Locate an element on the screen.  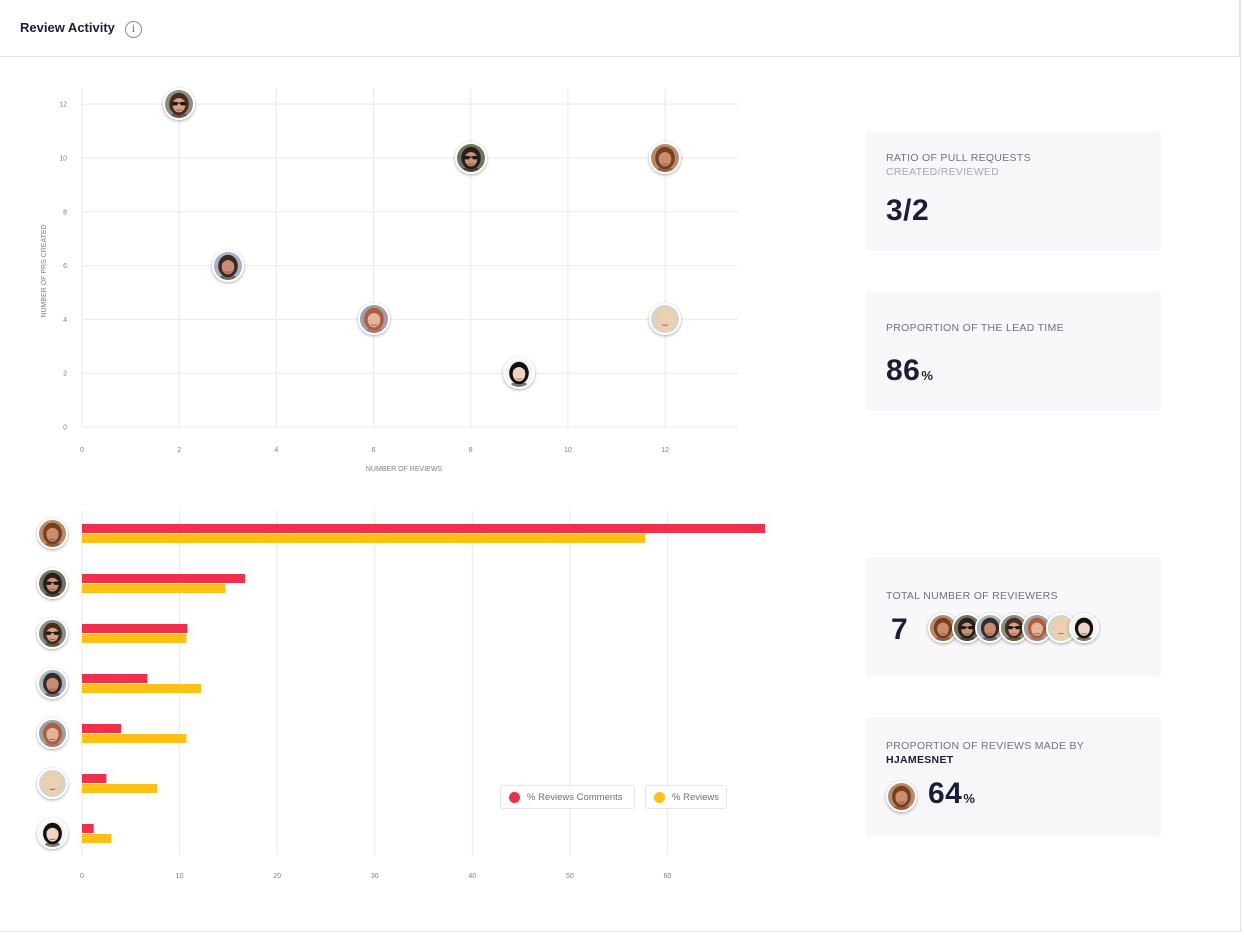
legend-dot-reviews is located at coordinates (659, 797).